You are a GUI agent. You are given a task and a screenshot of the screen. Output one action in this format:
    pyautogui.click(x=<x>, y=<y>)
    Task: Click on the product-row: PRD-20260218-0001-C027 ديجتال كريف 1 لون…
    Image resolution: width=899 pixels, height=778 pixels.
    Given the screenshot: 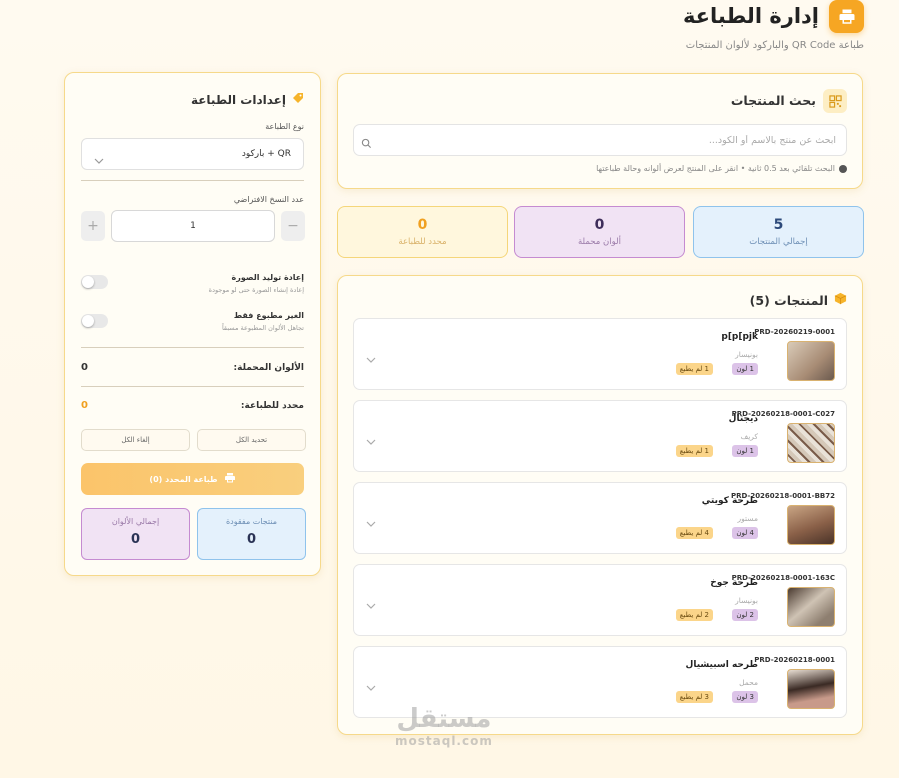 What is the action you would take?
    pyautogui.click(x=600, y=436)
    